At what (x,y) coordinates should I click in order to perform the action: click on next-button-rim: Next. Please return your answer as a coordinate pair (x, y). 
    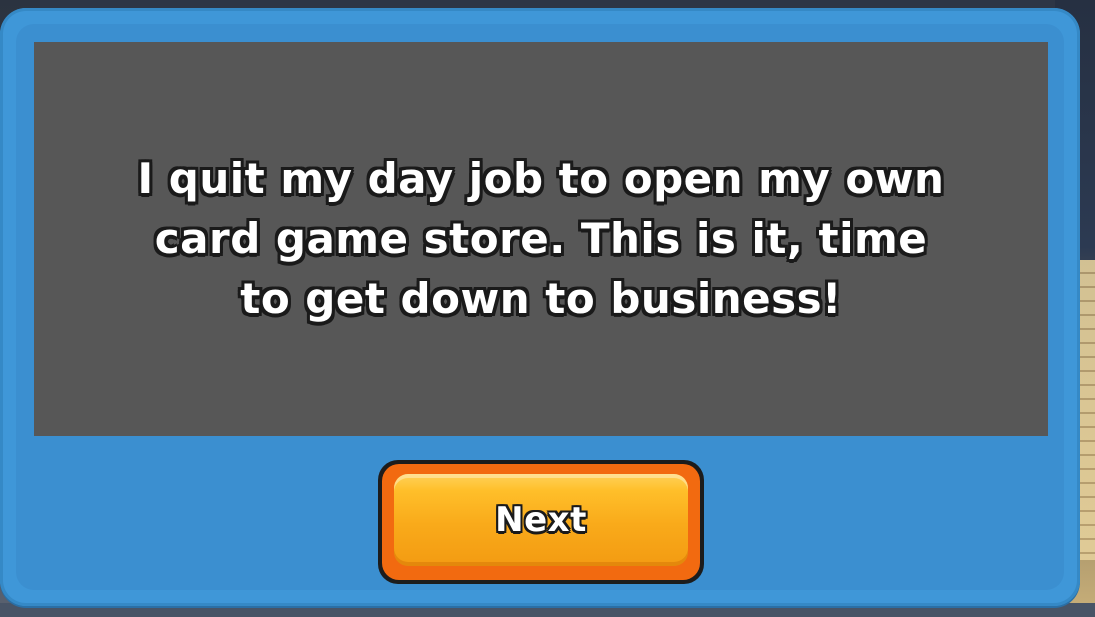
    Looking at the image, I should click on (541, 522).